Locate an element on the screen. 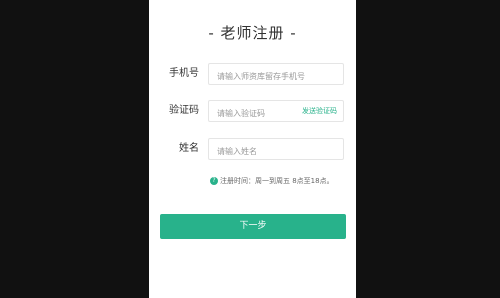  phone-field-box is located at coordinates (276, 75).